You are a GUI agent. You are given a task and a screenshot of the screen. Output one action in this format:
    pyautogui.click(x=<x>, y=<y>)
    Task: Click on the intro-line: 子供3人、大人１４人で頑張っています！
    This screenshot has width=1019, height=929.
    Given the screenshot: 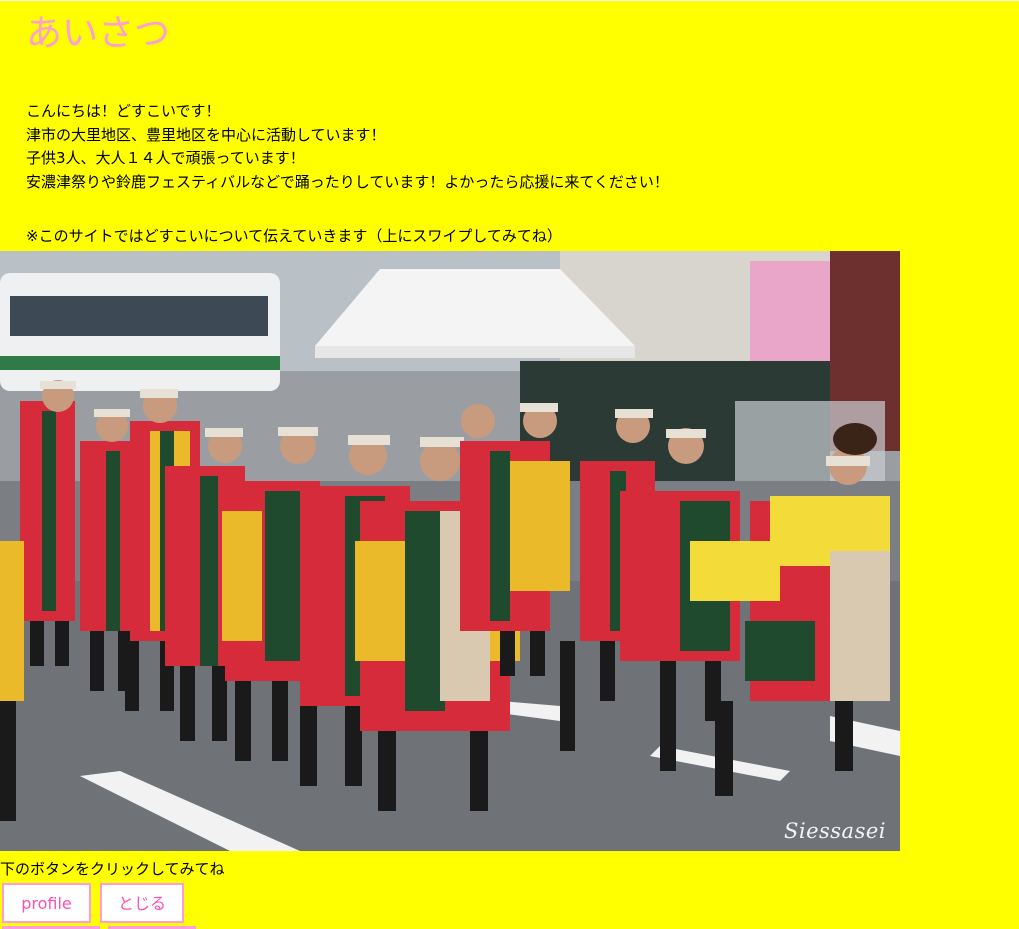 What is the action you would take?
    pyautogui.click(x=165, y=158)
    